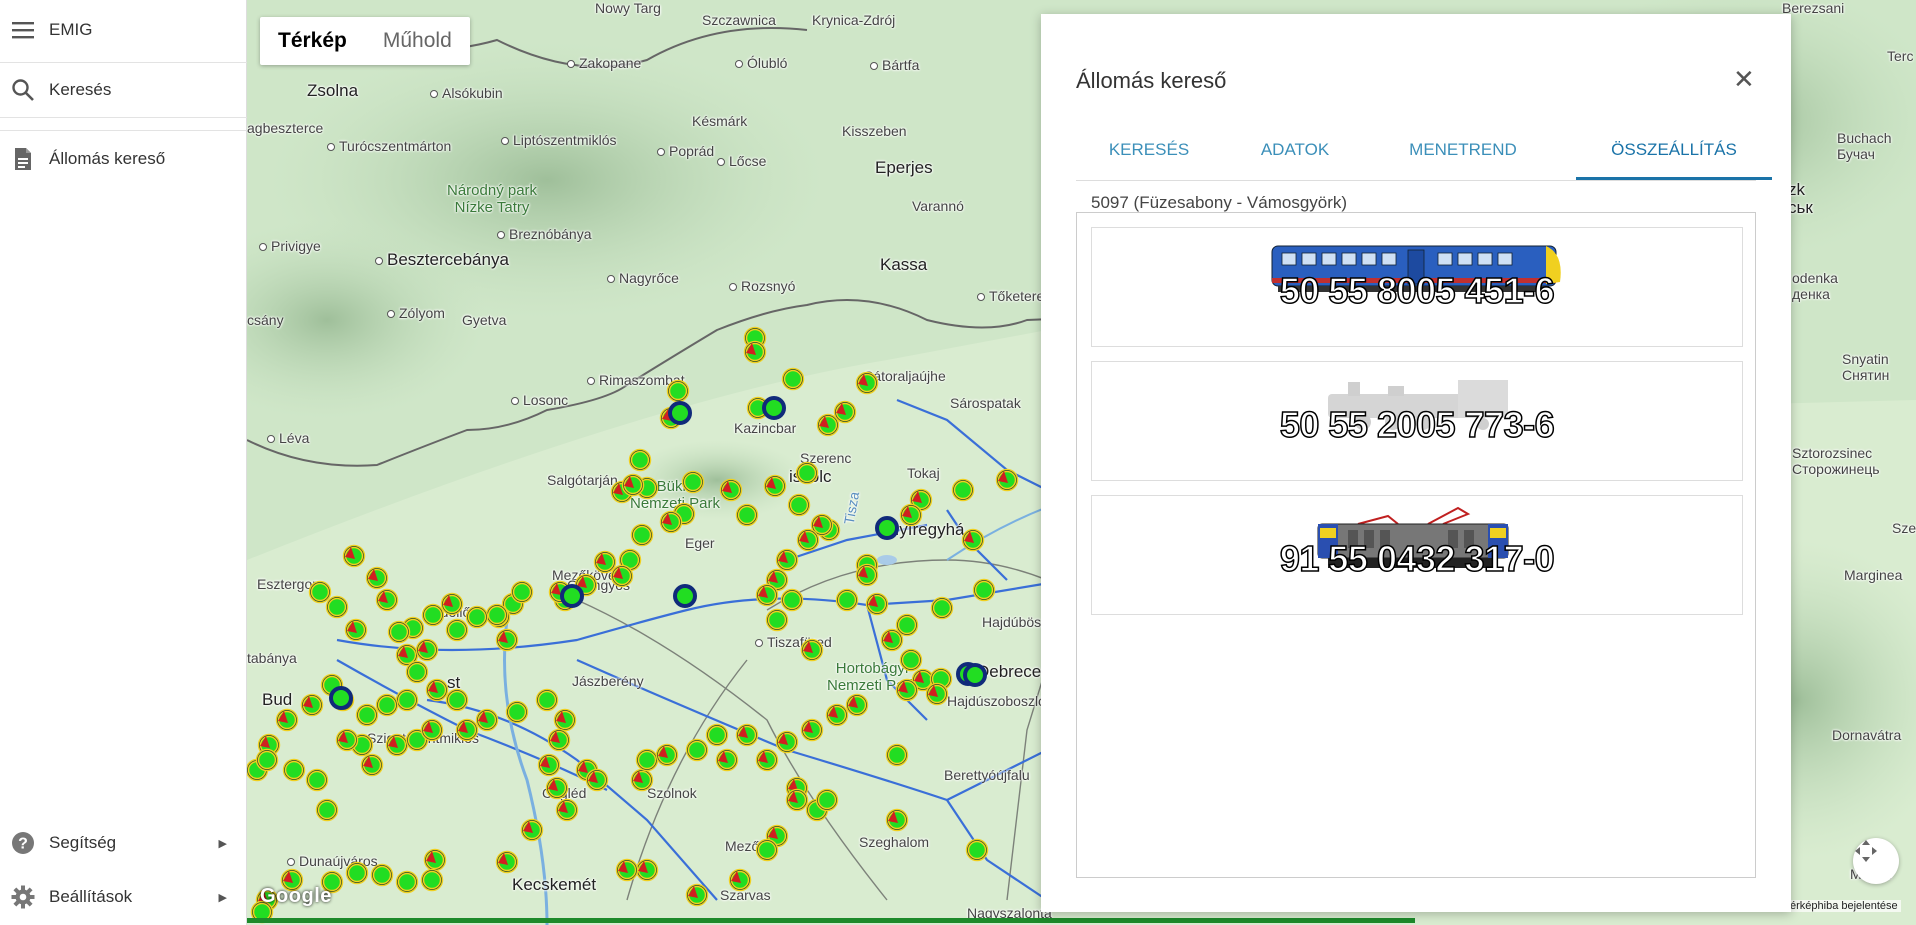  What do you see at coordinates (312, 41) in the screenshot?
I see `map-type-map-button: Térkép` at bounding box center [312, 41].